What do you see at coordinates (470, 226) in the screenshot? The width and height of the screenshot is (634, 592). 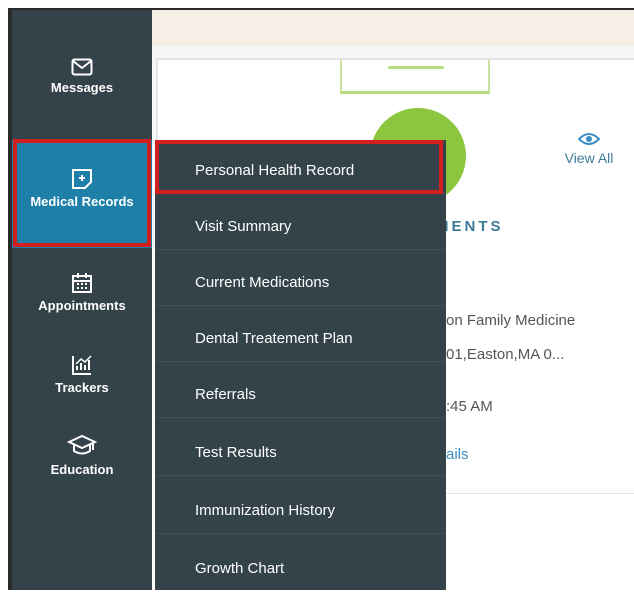 I see `section-heading: MENTS` at bounding box center [470, 226].